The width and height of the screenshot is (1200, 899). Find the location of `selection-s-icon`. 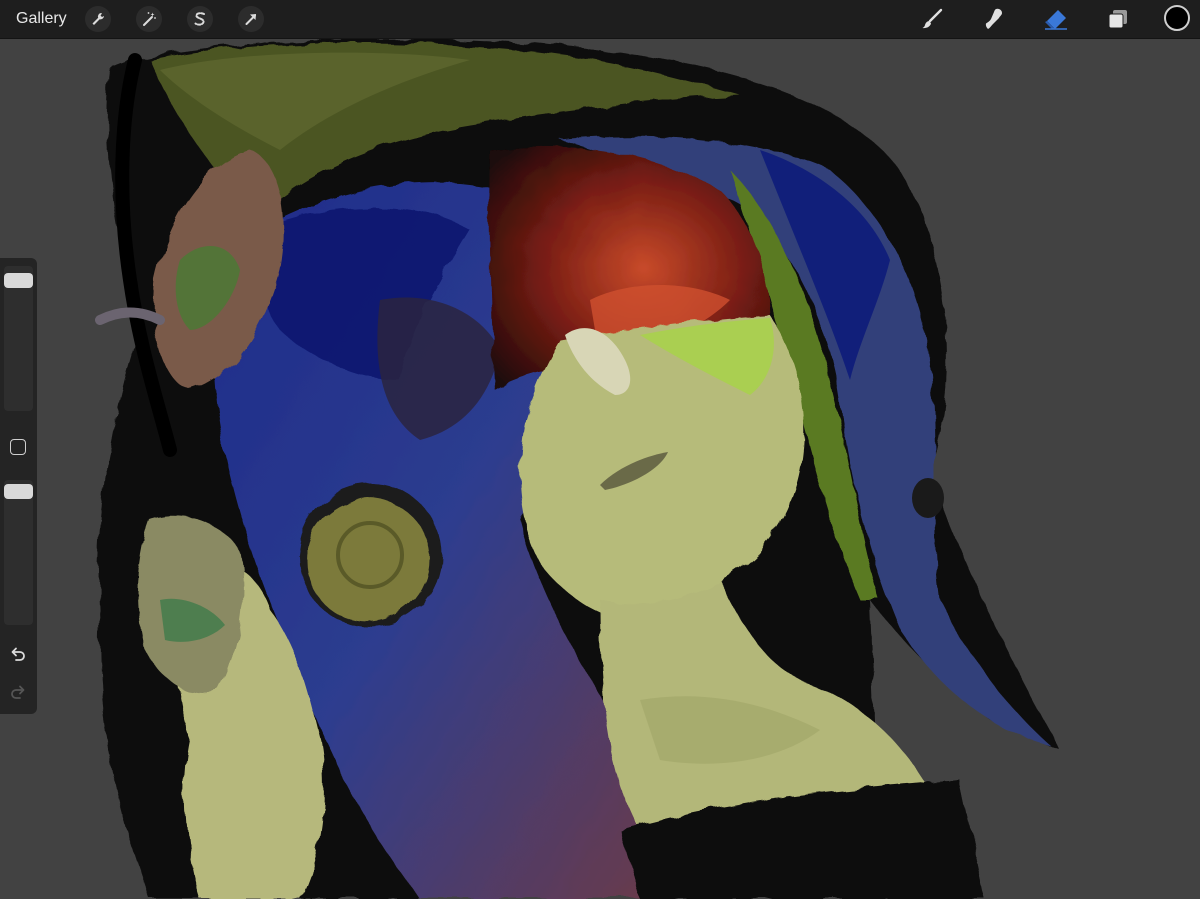

selection-s-icon is located at coordinates (199, 19).